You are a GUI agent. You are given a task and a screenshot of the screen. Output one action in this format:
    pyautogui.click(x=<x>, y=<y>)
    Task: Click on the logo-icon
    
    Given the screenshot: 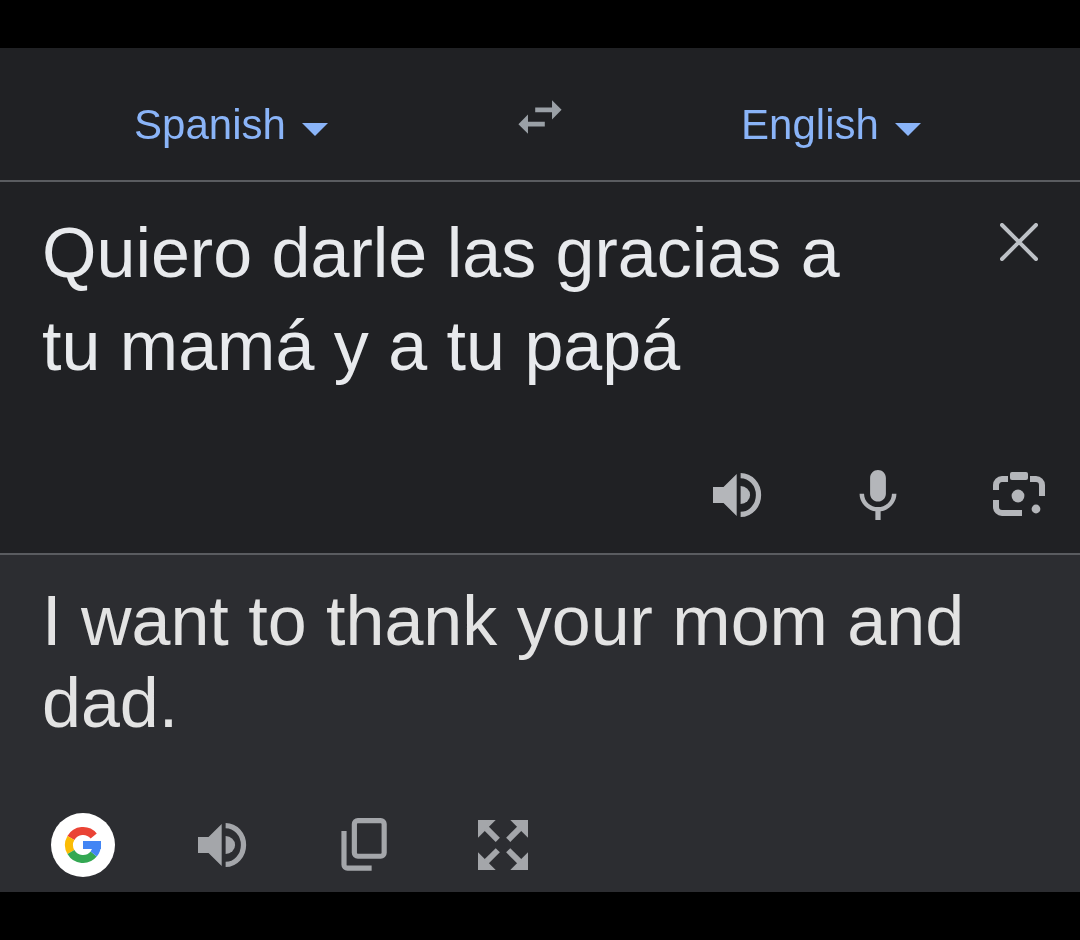 What is the action you would take?
    pyautogui.click(x=83, y=845)
    